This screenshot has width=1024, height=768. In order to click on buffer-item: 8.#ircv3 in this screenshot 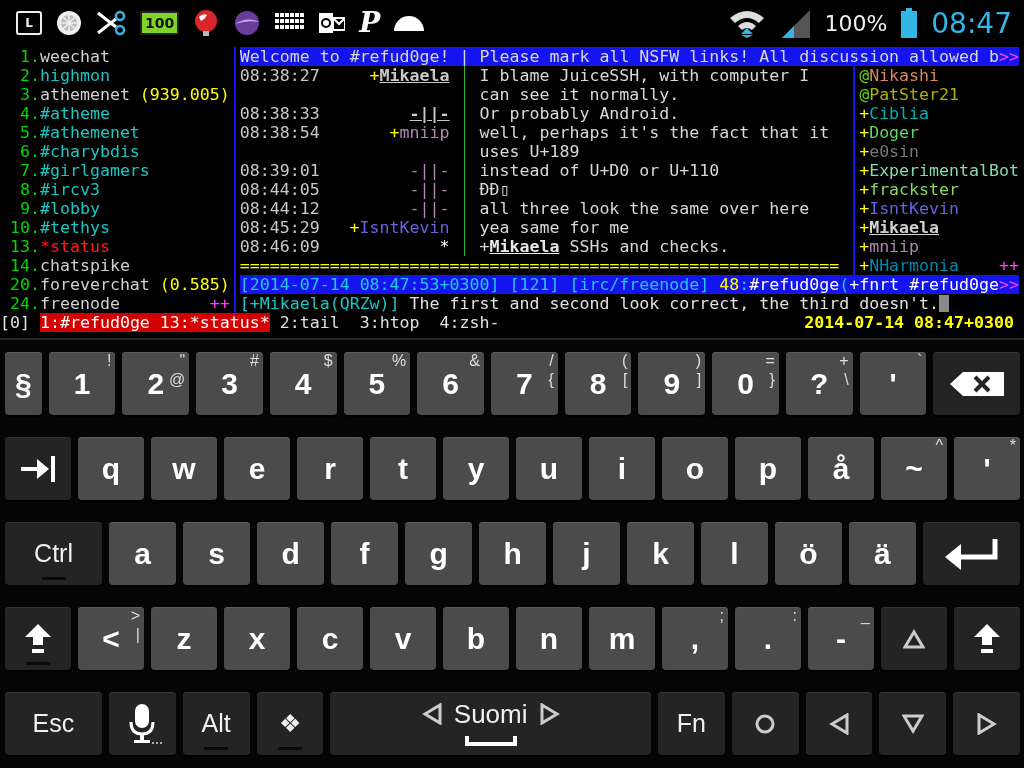, I will do `click(50, 189)`.